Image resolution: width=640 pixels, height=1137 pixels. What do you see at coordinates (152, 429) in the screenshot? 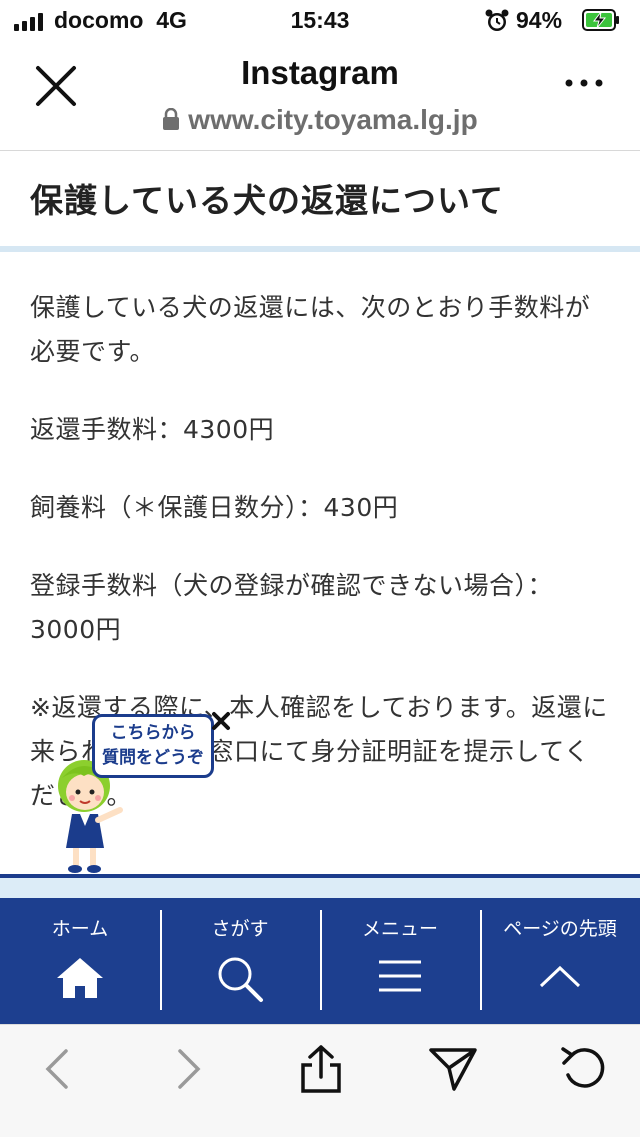
I see `return-fee: 返還手数料：4300円` at bounding box center [152, 429].